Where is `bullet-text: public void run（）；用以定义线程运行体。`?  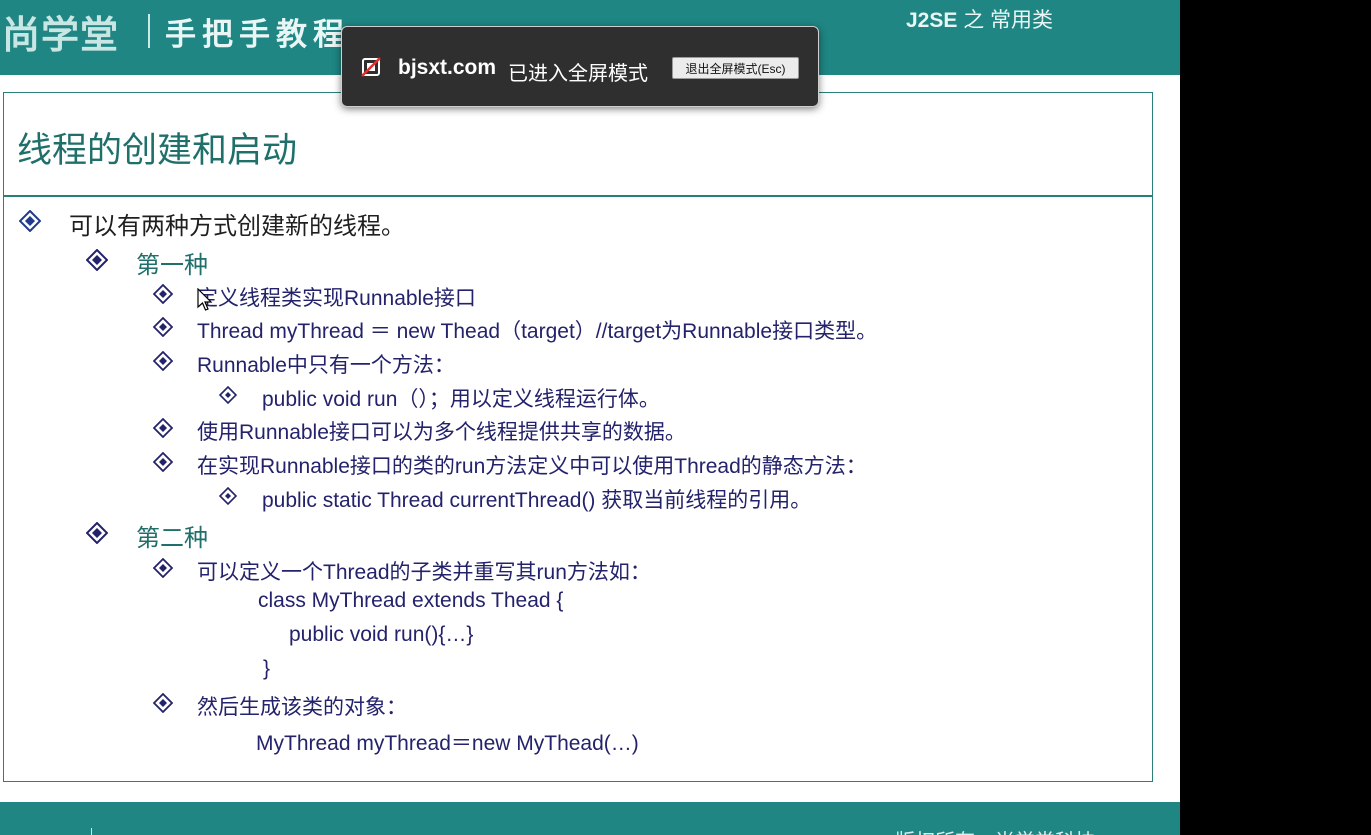
bullet-text: public void run（）；用以定义线程运行体。 is located at coordinates (461, 399).